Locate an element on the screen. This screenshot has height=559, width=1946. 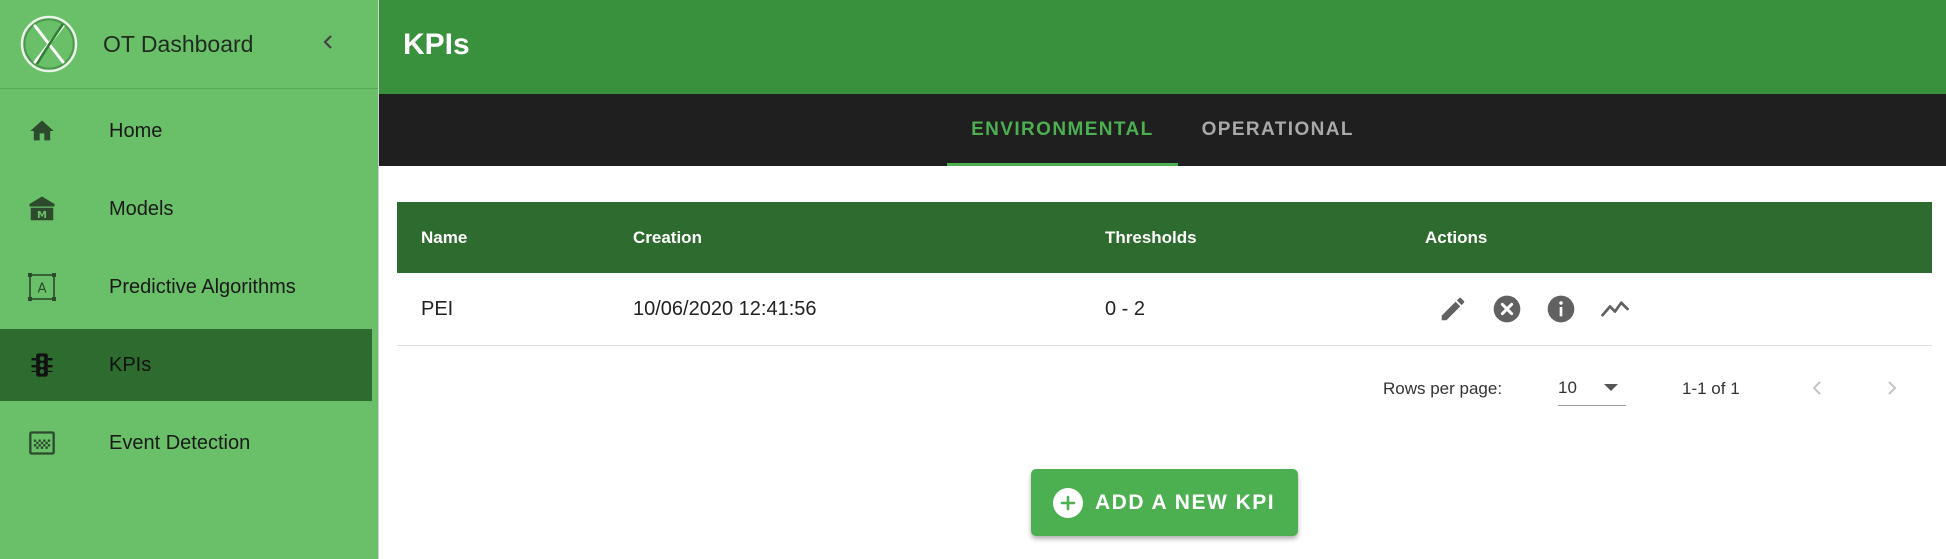
plus-circle-icon is located at coordinates (1068, 502).